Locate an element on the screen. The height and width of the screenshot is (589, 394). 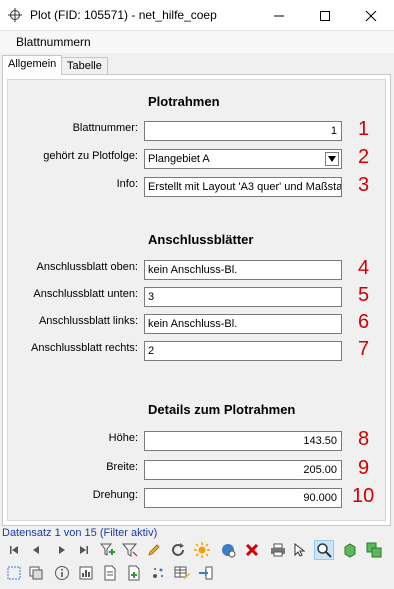
tab-allgemein: Allgemein is located at coordinates (32, 65).